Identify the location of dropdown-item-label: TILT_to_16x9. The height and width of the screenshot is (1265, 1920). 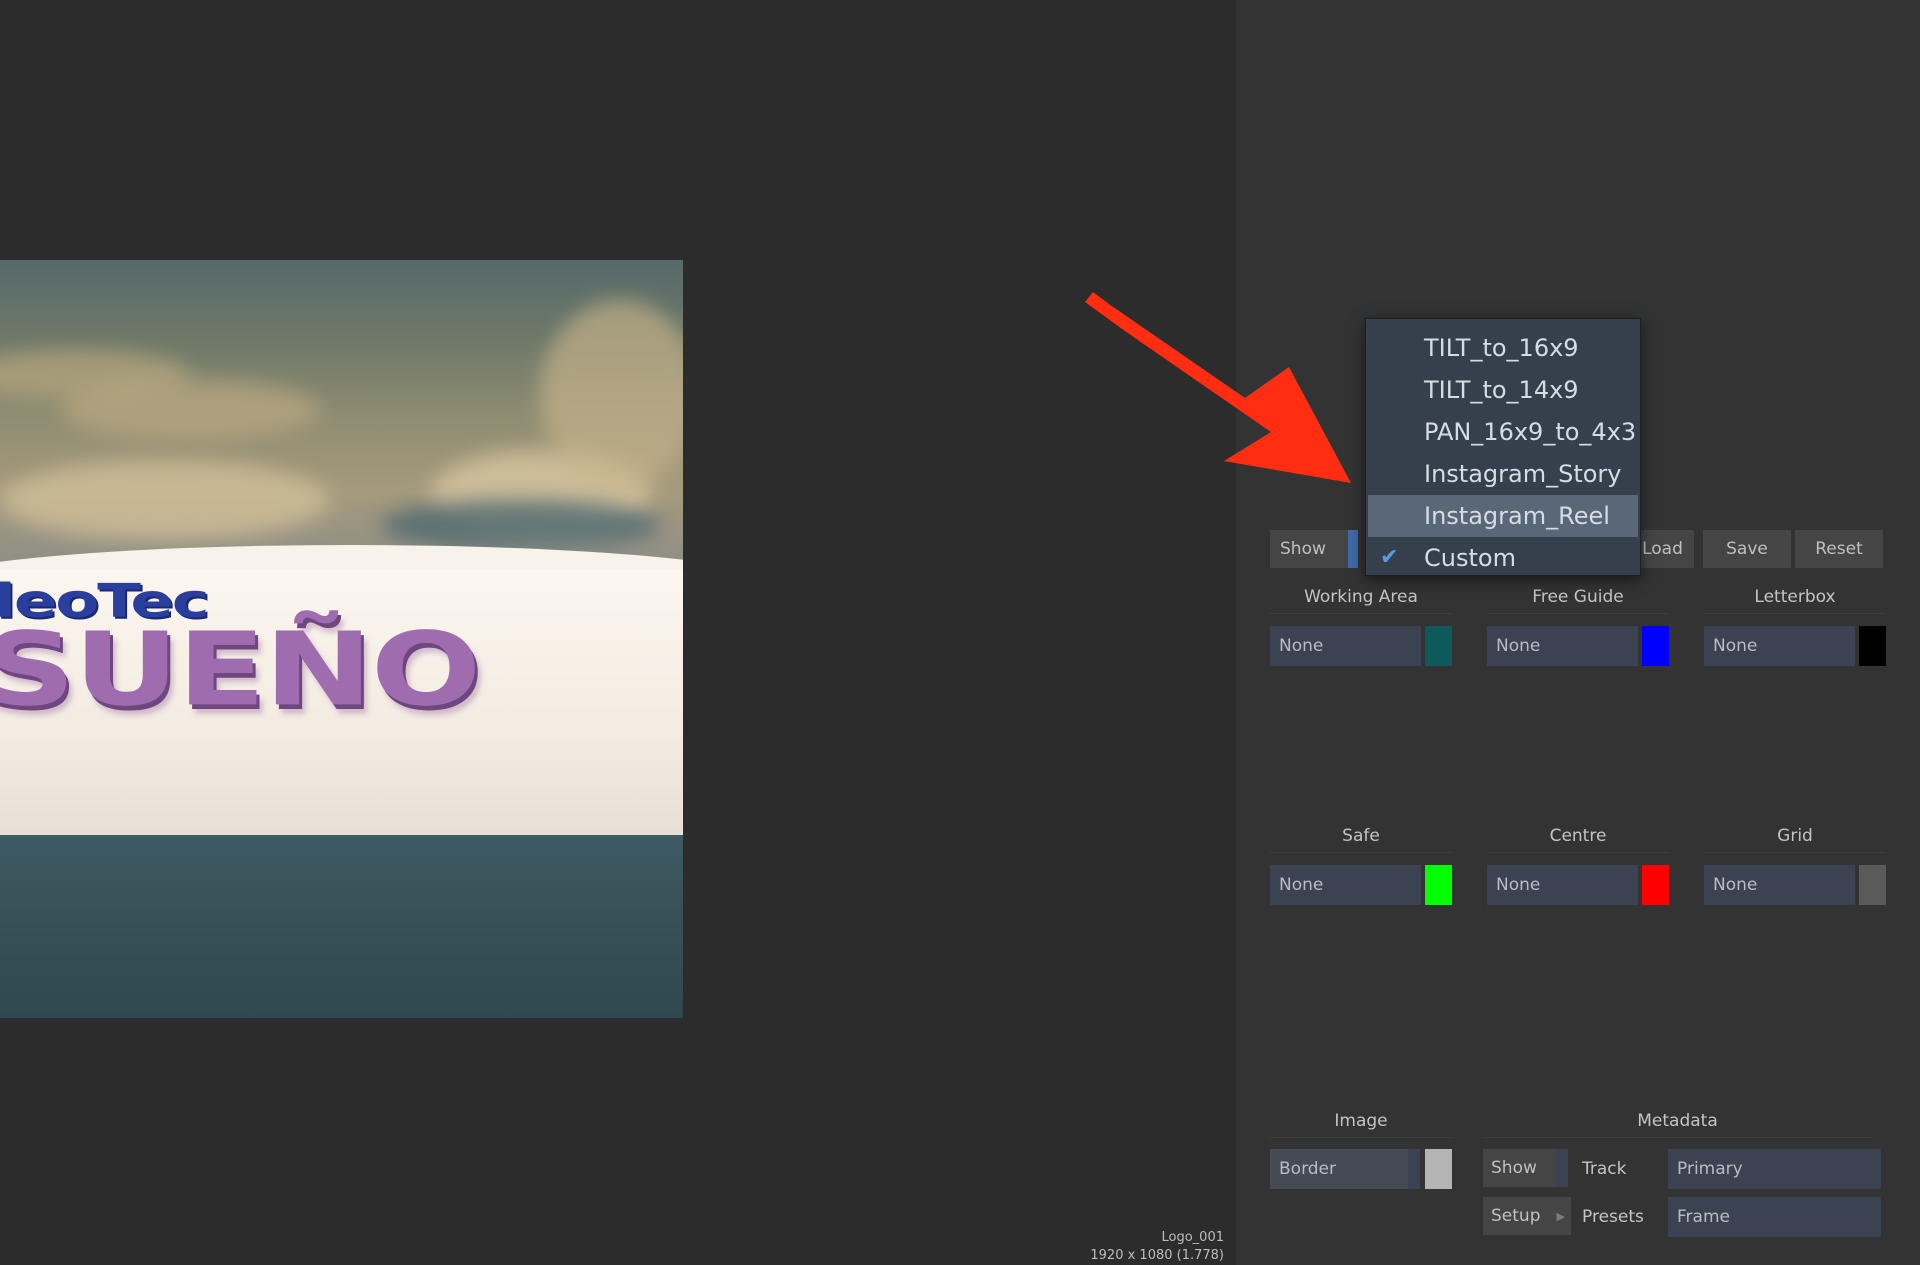
(1501, 348).